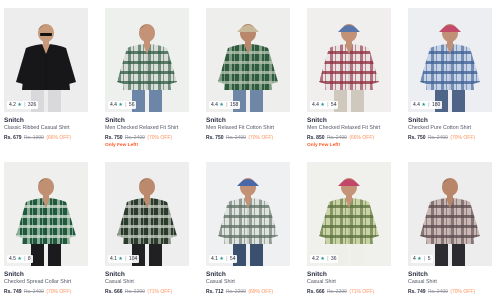 This screenshot has width=500, height=302. Describe the element at coordinates (349, 292) in the screenshot. I see `price-row: Rs. 666 Rs. 2299 (71% OFF)` at that location.